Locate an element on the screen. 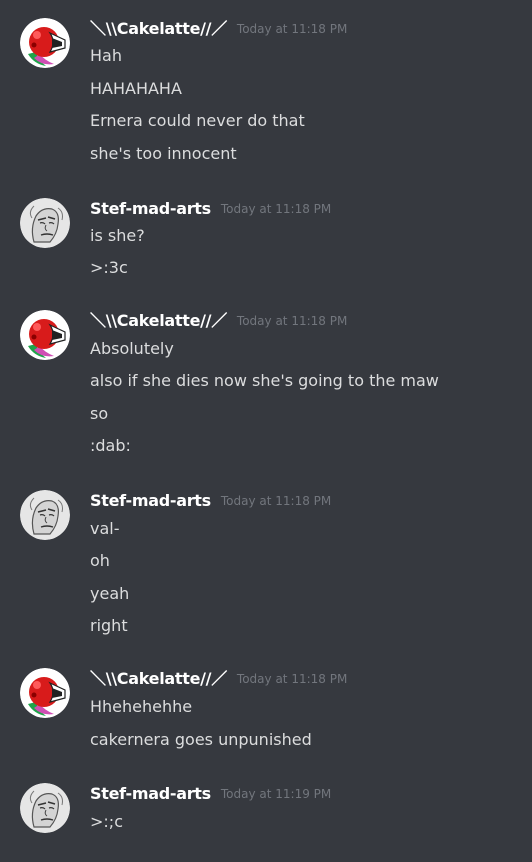 The image size is (532, 862). message-text: val- is located at coordinates (105, 528).